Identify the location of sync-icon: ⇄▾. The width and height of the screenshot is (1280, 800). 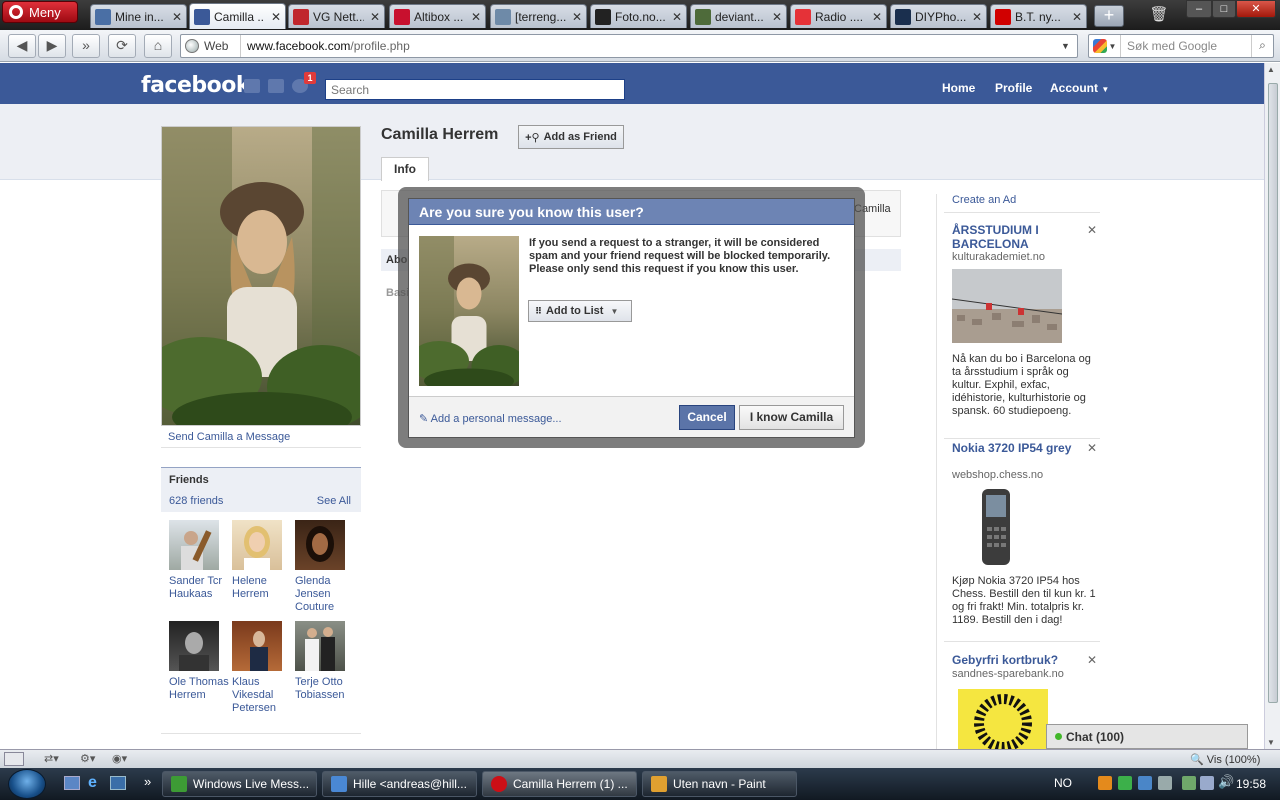
(51, 758).